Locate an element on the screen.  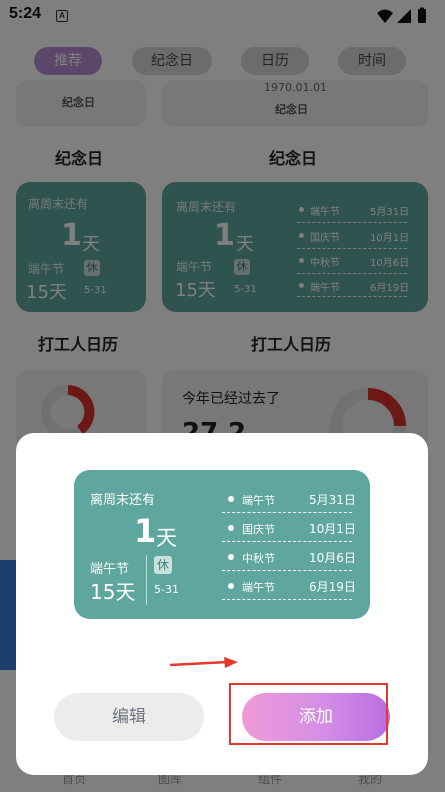
pointer-arrow-icon is located at coordinates (203, 662).